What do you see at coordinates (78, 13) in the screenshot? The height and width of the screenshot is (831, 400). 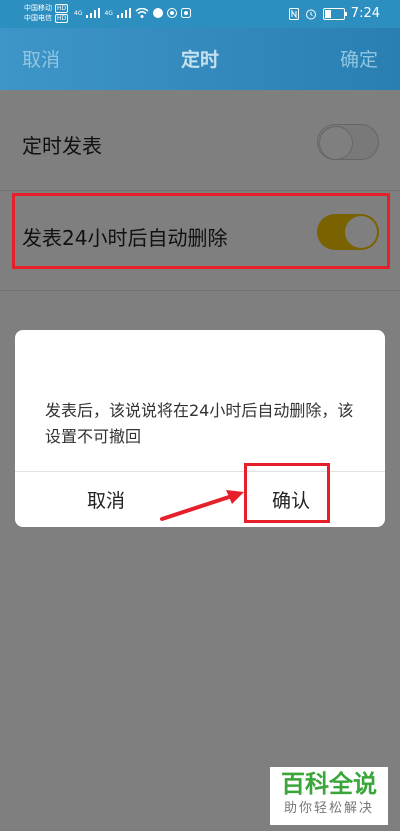 I see `network-type-1: 4G` at bounding box center [78, 13].